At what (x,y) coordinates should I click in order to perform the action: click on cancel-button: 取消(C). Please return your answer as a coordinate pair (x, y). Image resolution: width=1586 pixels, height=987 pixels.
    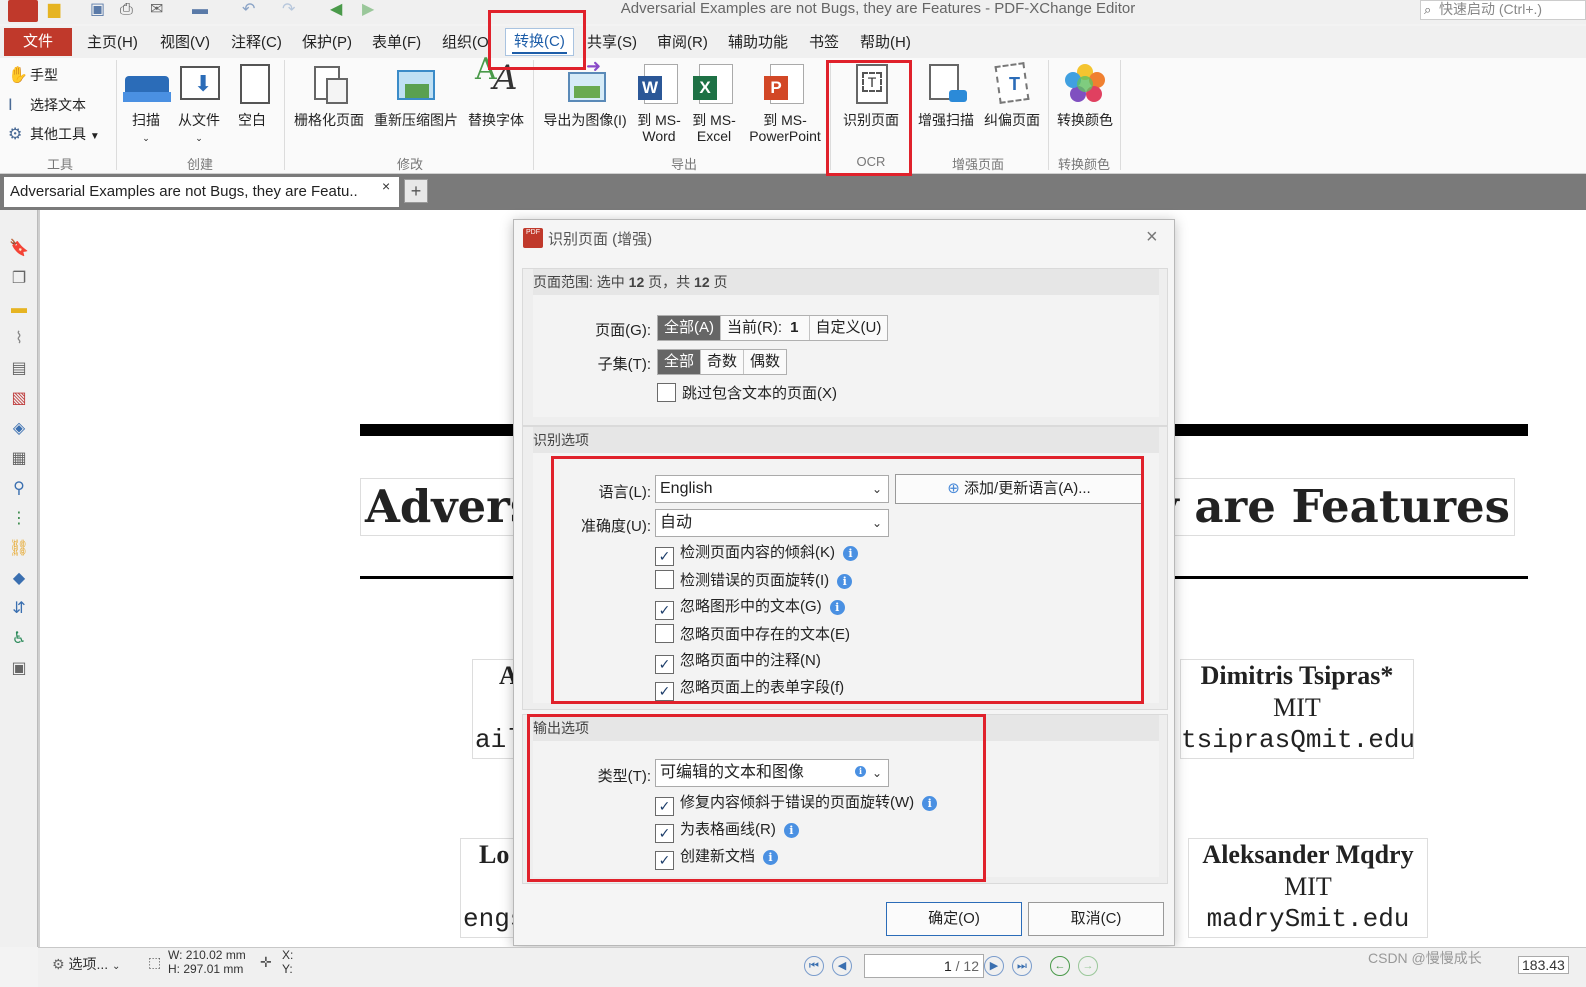
    Looking at the image, I should click on (1096, 919).